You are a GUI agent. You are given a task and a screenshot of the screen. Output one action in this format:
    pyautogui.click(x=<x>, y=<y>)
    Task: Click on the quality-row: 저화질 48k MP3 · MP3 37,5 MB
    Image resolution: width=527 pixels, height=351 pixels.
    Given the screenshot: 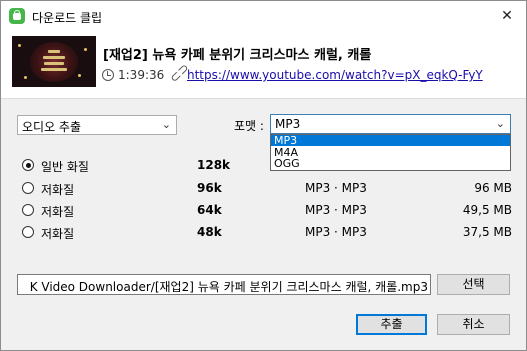 What is the action you would take?
    pyautogui.click(x=263, y=233)
    